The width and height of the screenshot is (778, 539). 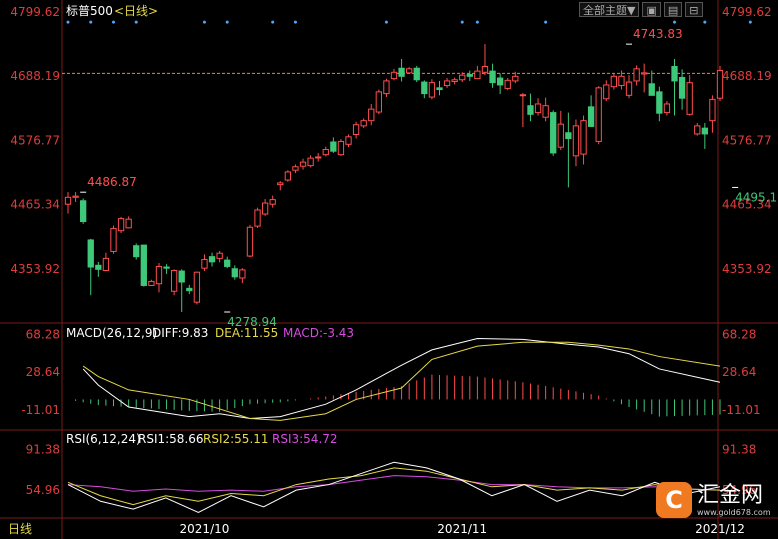 What do you see at coordinates (747, 140) in the screenshot?
I see `price-tick-right-2: 4576.77` at bounding box center [747, 140].